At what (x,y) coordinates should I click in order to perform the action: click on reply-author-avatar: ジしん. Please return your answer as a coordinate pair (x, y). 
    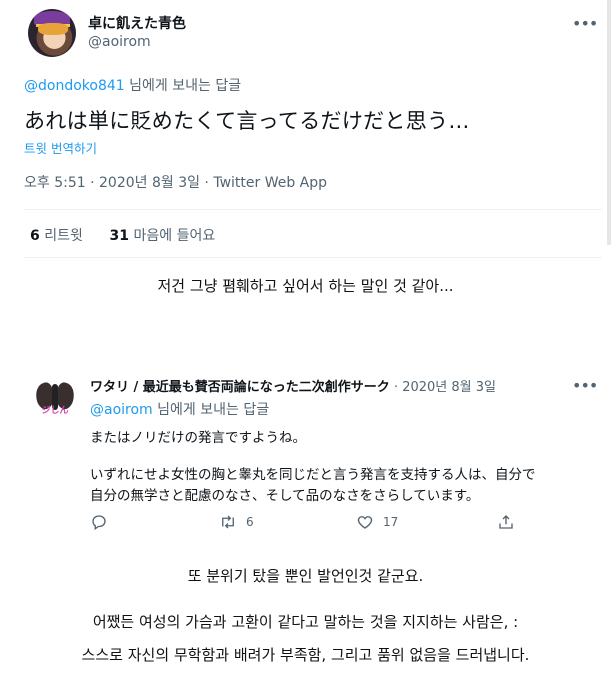
    Looking at the image, I should click on (55, 403).